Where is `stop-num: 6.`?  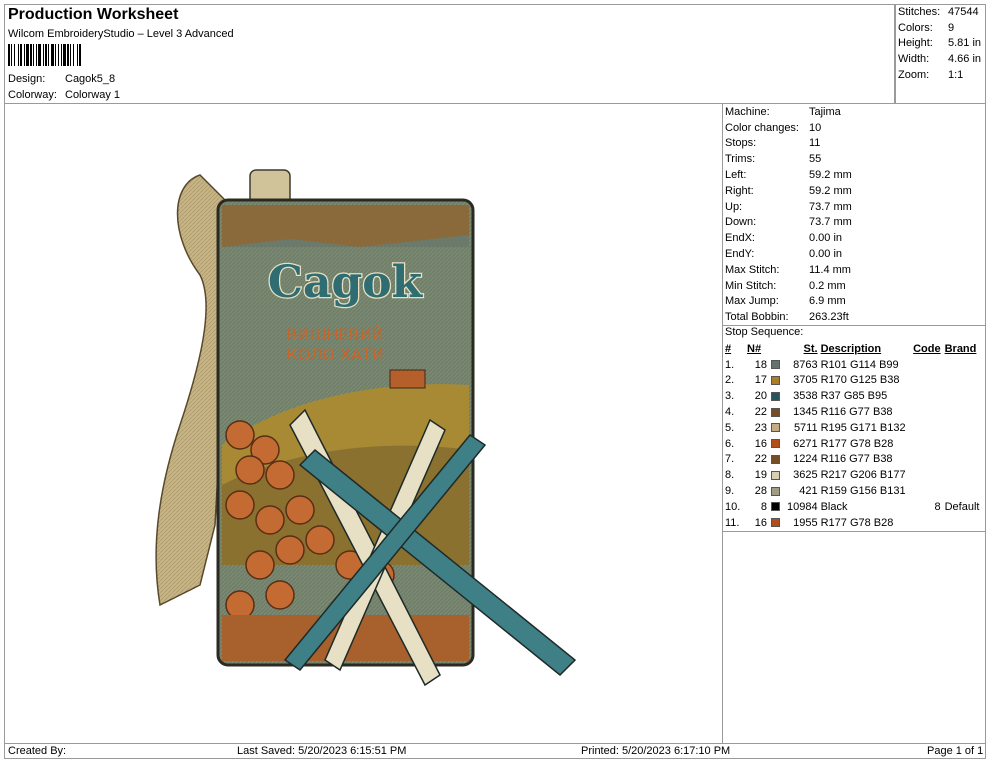
stop-num: 6. is located at coordinates (730, 443).